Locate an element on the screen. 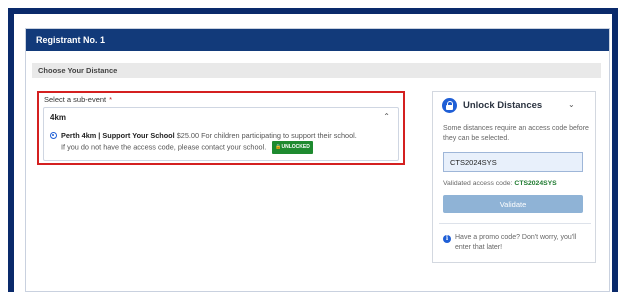 The image size is (624, 292). frame-top-border is located at coordinates (313, 11).